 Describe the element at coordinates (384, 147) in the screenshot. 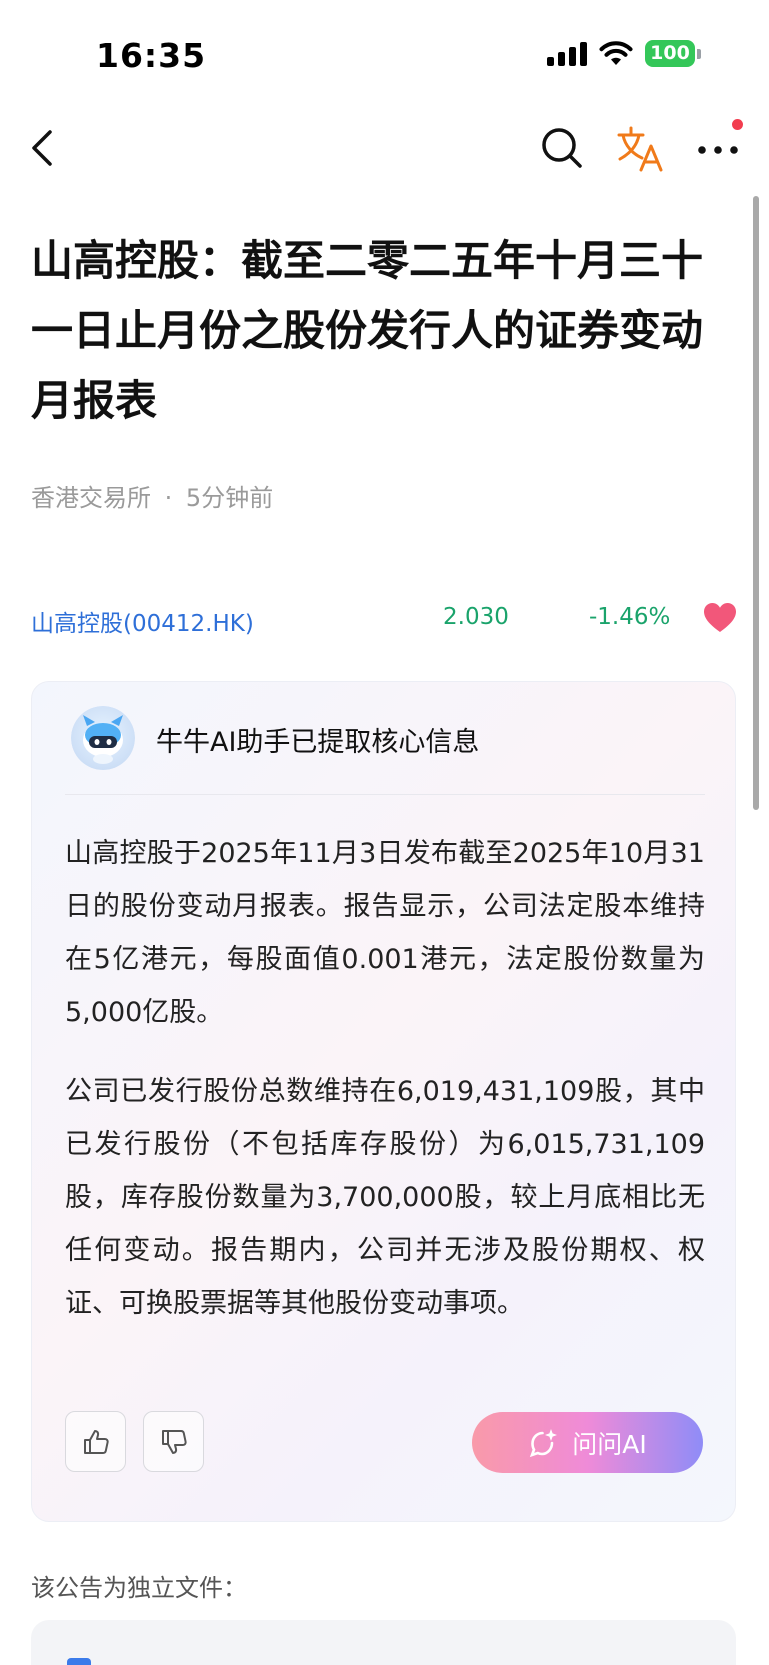

I see `nav-bar` at that location.